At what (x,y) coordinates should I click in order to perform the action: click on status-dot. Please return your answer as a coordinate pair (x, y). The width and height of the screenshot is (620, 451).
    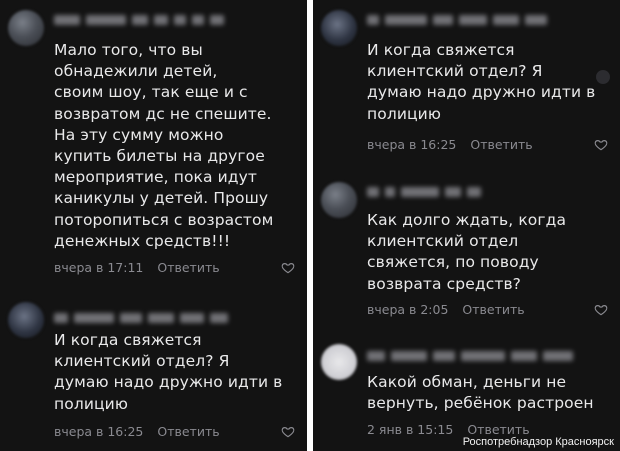
    Looking at the image, I should click on (603, 77).